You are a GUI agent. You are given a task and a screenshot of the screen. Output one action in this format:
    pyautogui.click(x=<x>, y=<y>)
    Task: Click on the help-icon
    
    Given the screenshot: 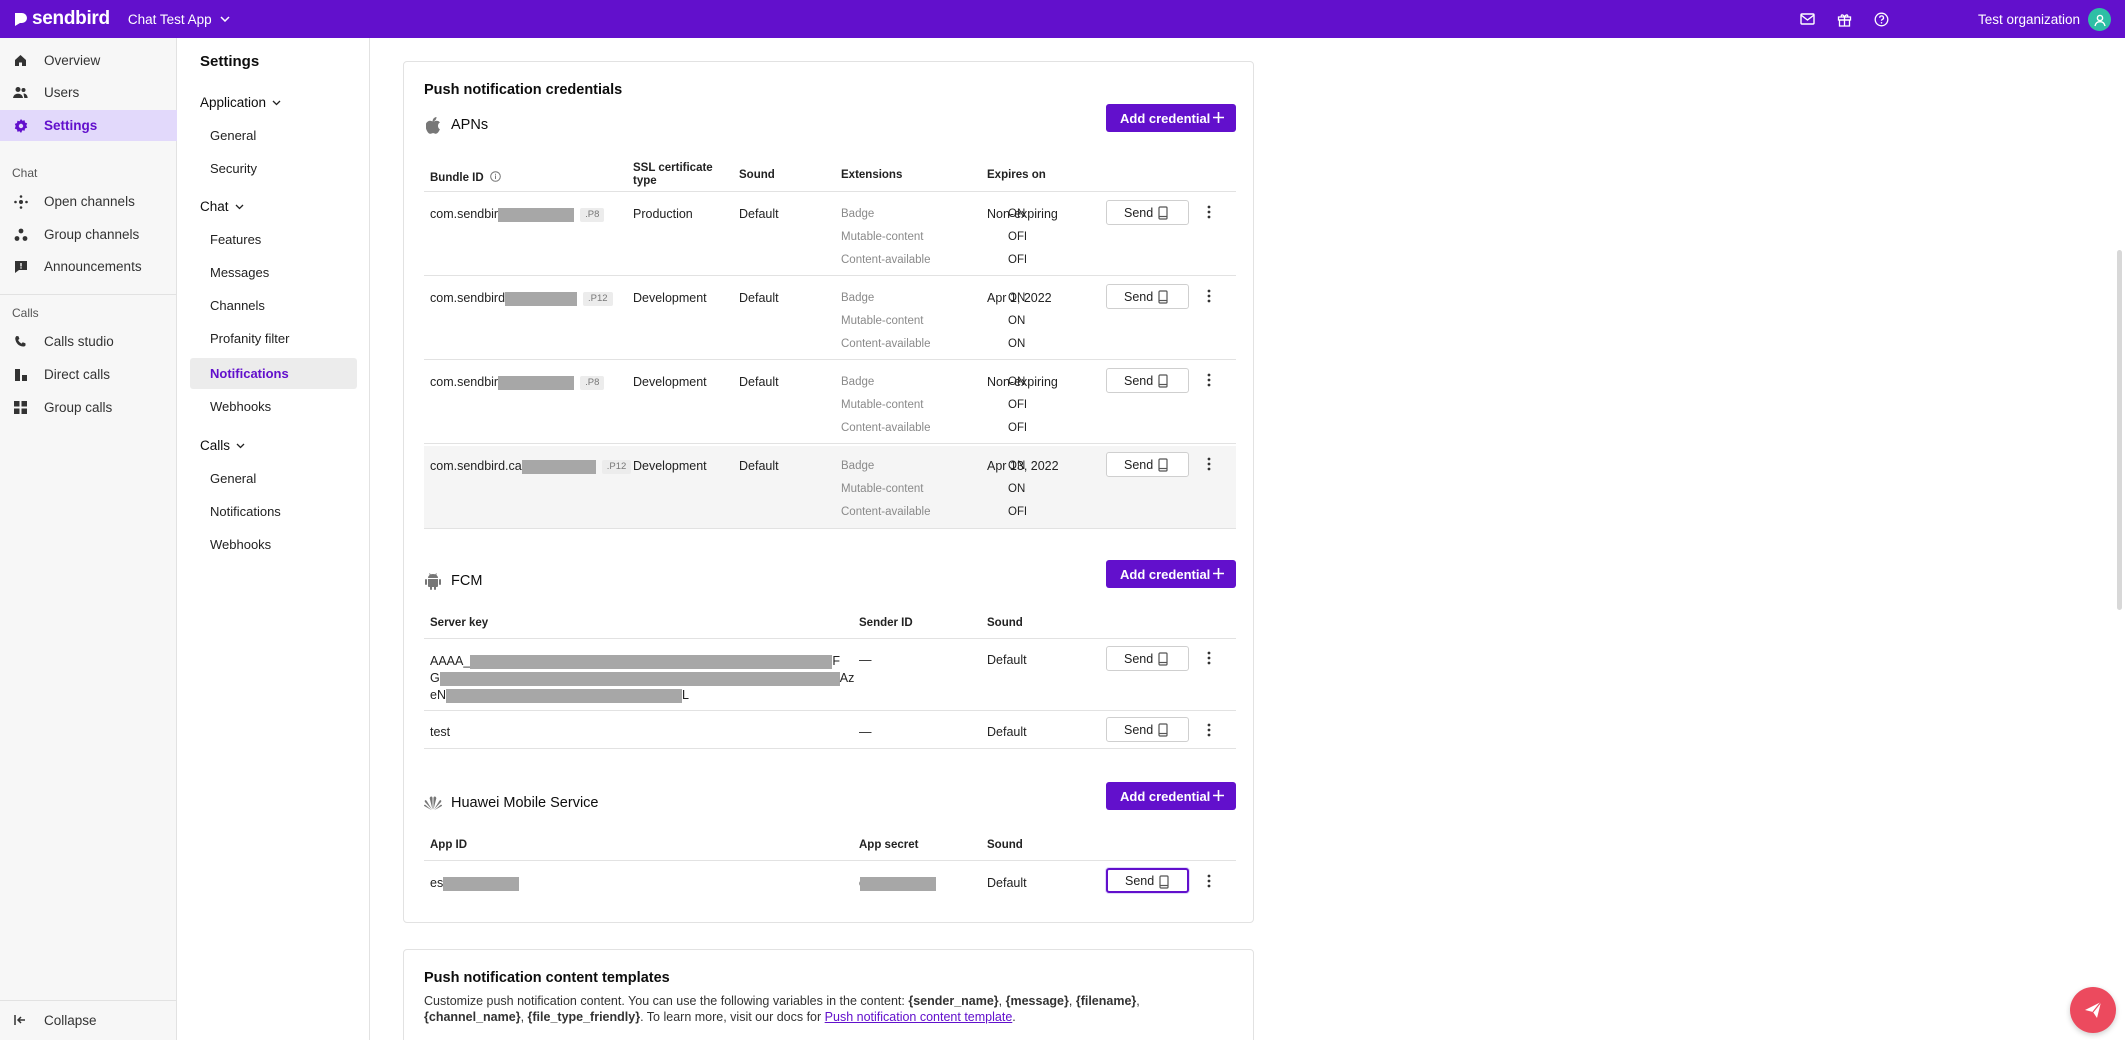 What is the action you would take?
    pyautogui.click(x=1881, y=19)
    